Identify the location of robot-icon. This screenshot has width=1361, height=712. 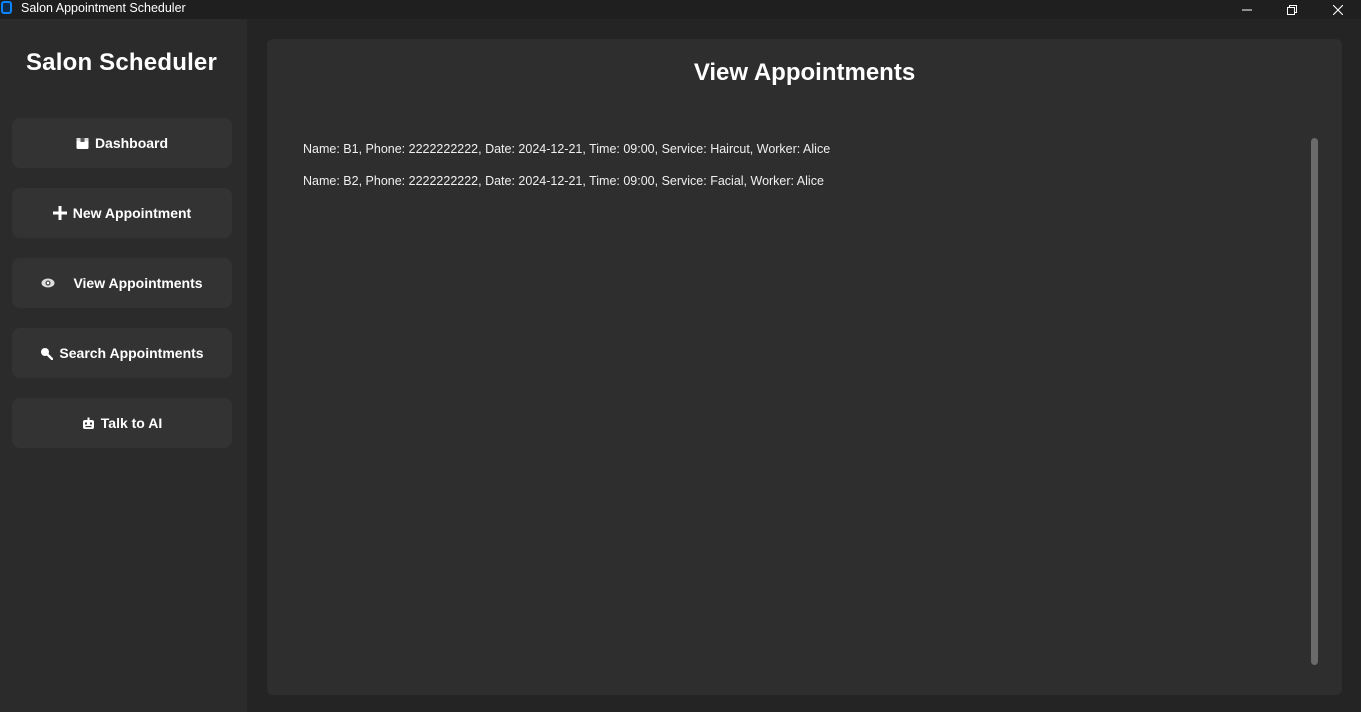
(88, 423).